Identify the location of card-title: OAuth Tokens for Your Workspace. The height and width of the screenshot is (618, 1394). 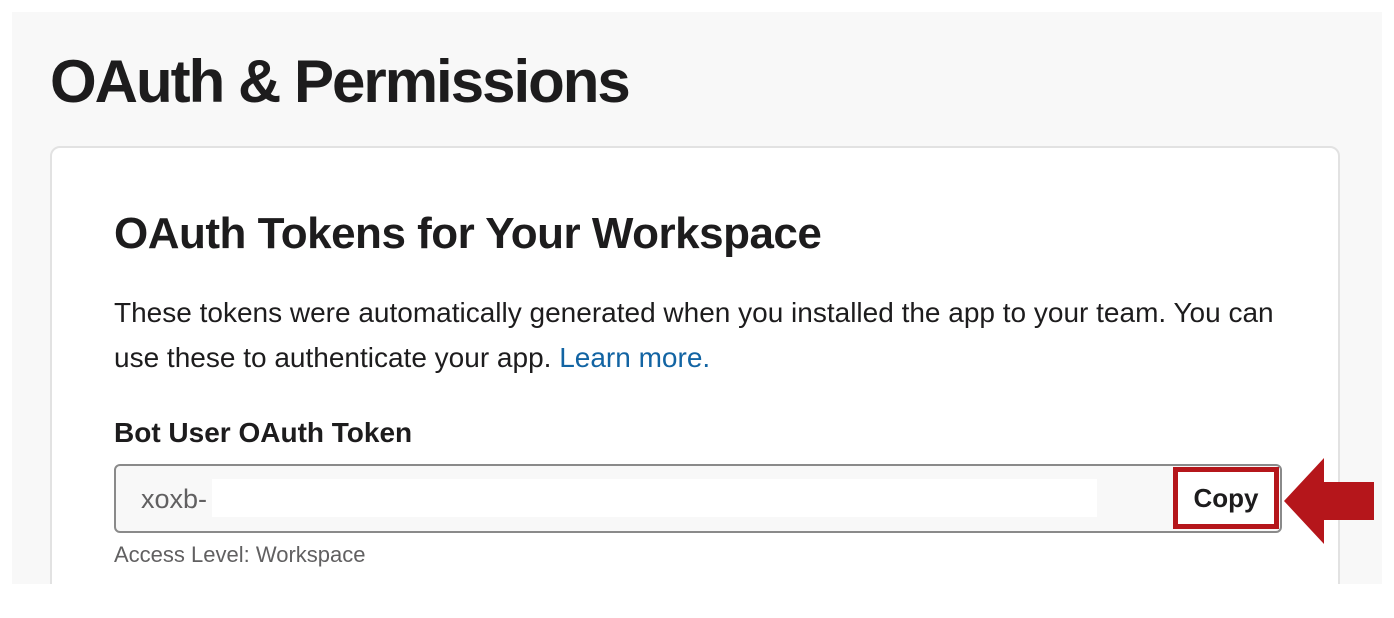
(468, 233).